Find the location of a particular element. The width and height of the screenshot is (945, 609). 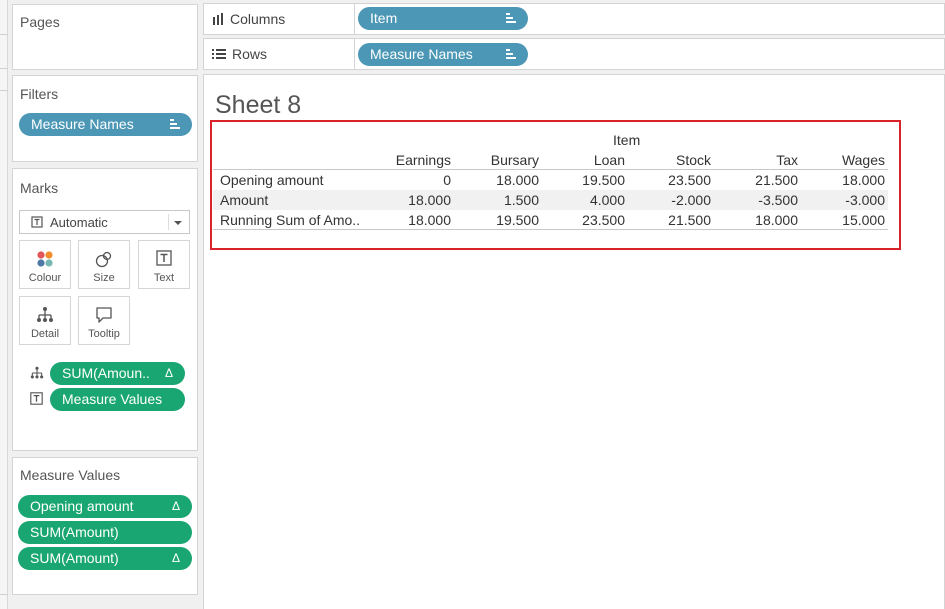

table-cell: 4.000 is located at coordinates (586, 200).